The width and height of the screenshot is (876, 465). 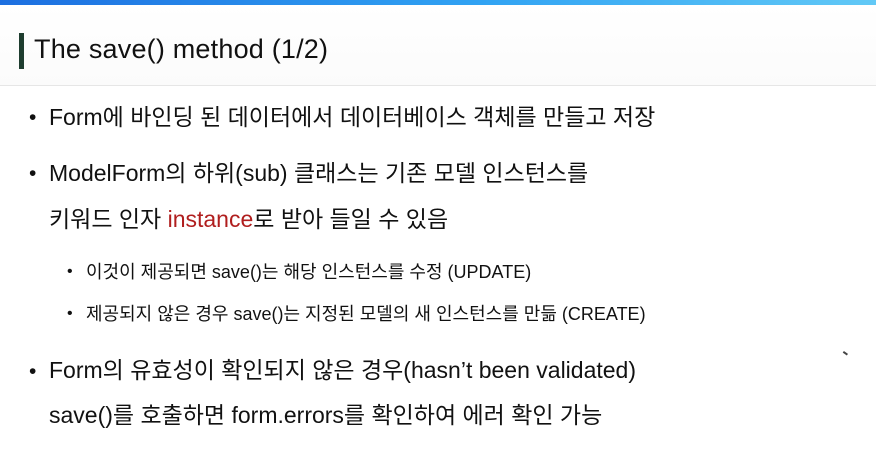 What do you see at coordinates (319, 173) in the screenshot?
I see `bullet-2-line1: ModelForm의 하위(sub) 클래스는 기존 모델 인스턴스를` at bounding box center [319, 173].